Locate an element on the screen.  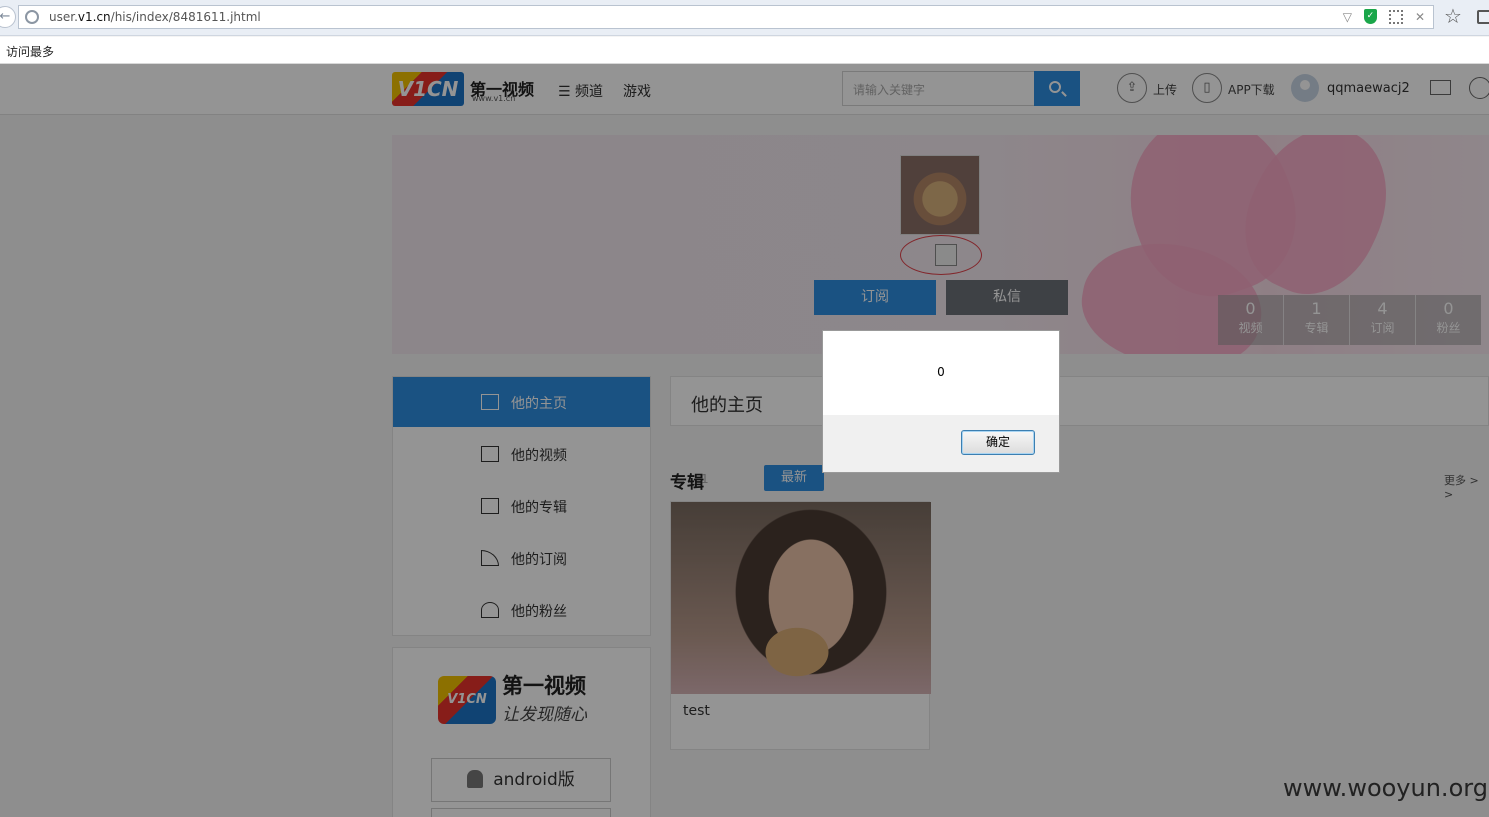
star-icon: ☆ is located at coordinates (1453, 16).